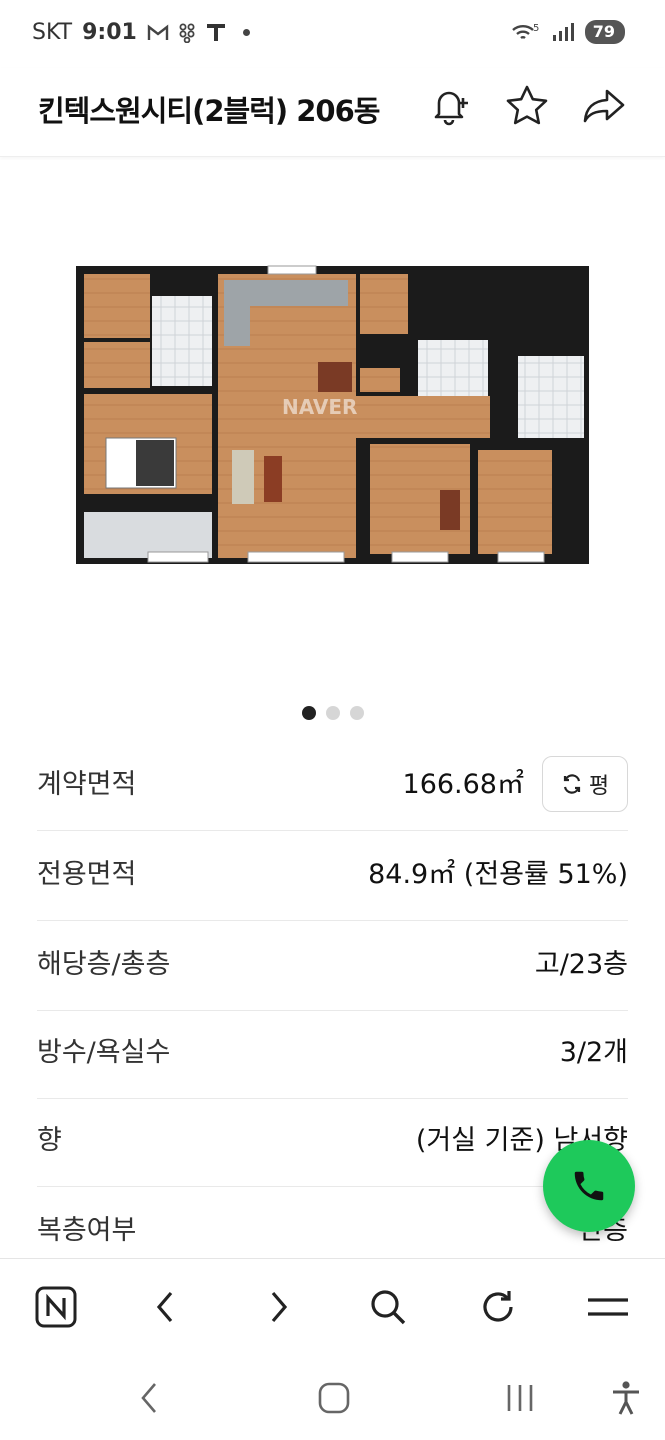 This screenshot has width=665, height=1440. Describe the element at coordinates (104, 1052) in the screenshot. I see `rooms-label: 방수/욕실수` at that location.